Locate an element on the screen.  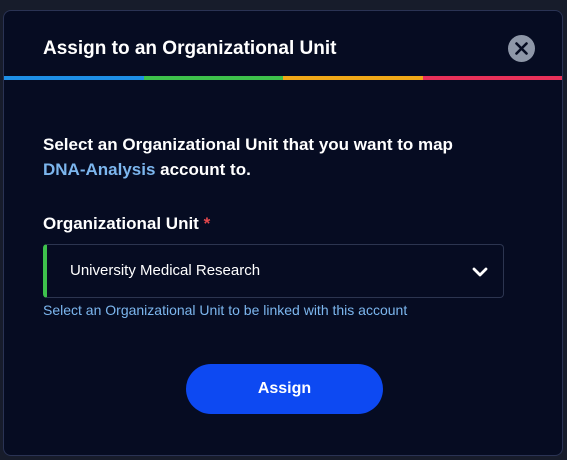
close-icon is located at coordinates (521, 48).